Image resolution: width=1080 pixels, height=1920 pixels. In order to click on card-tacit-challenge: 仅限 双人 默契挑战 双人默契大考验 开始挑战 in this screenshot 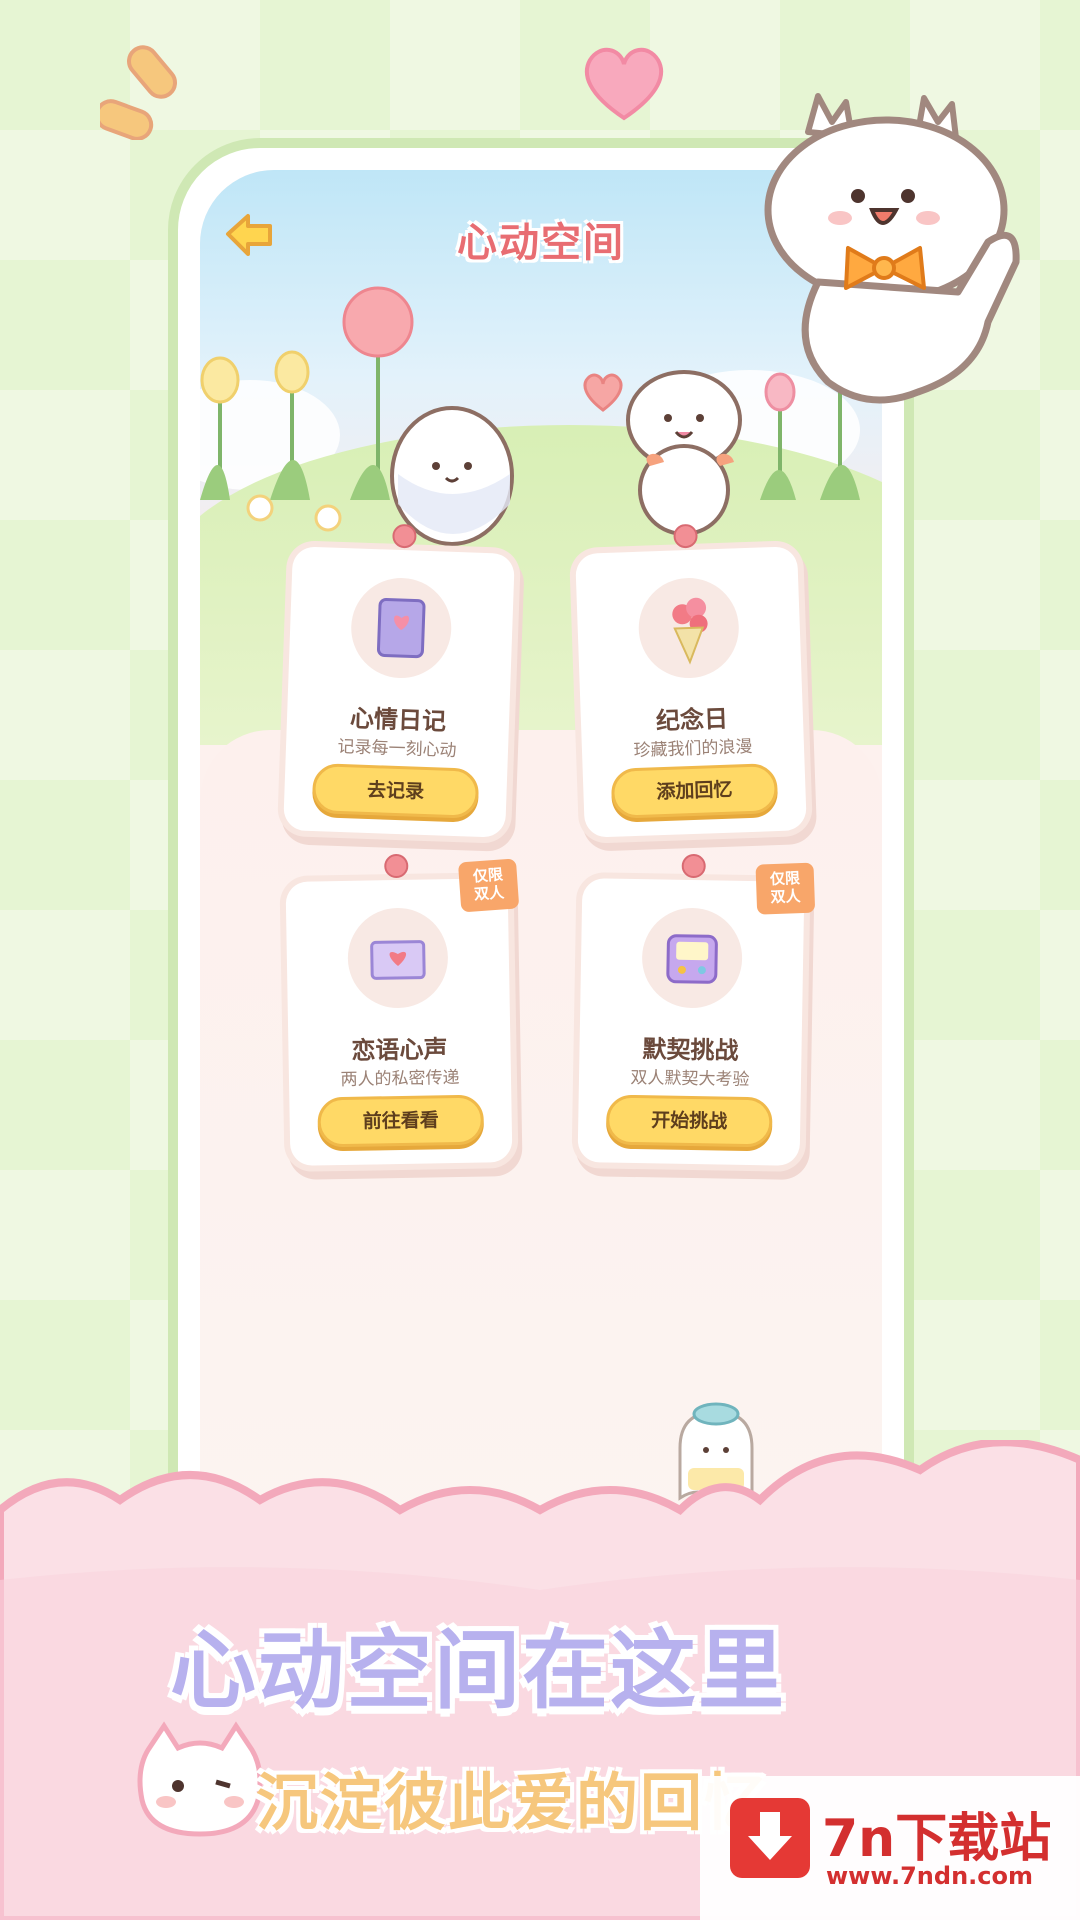, I will do `click(696, 1010)`.